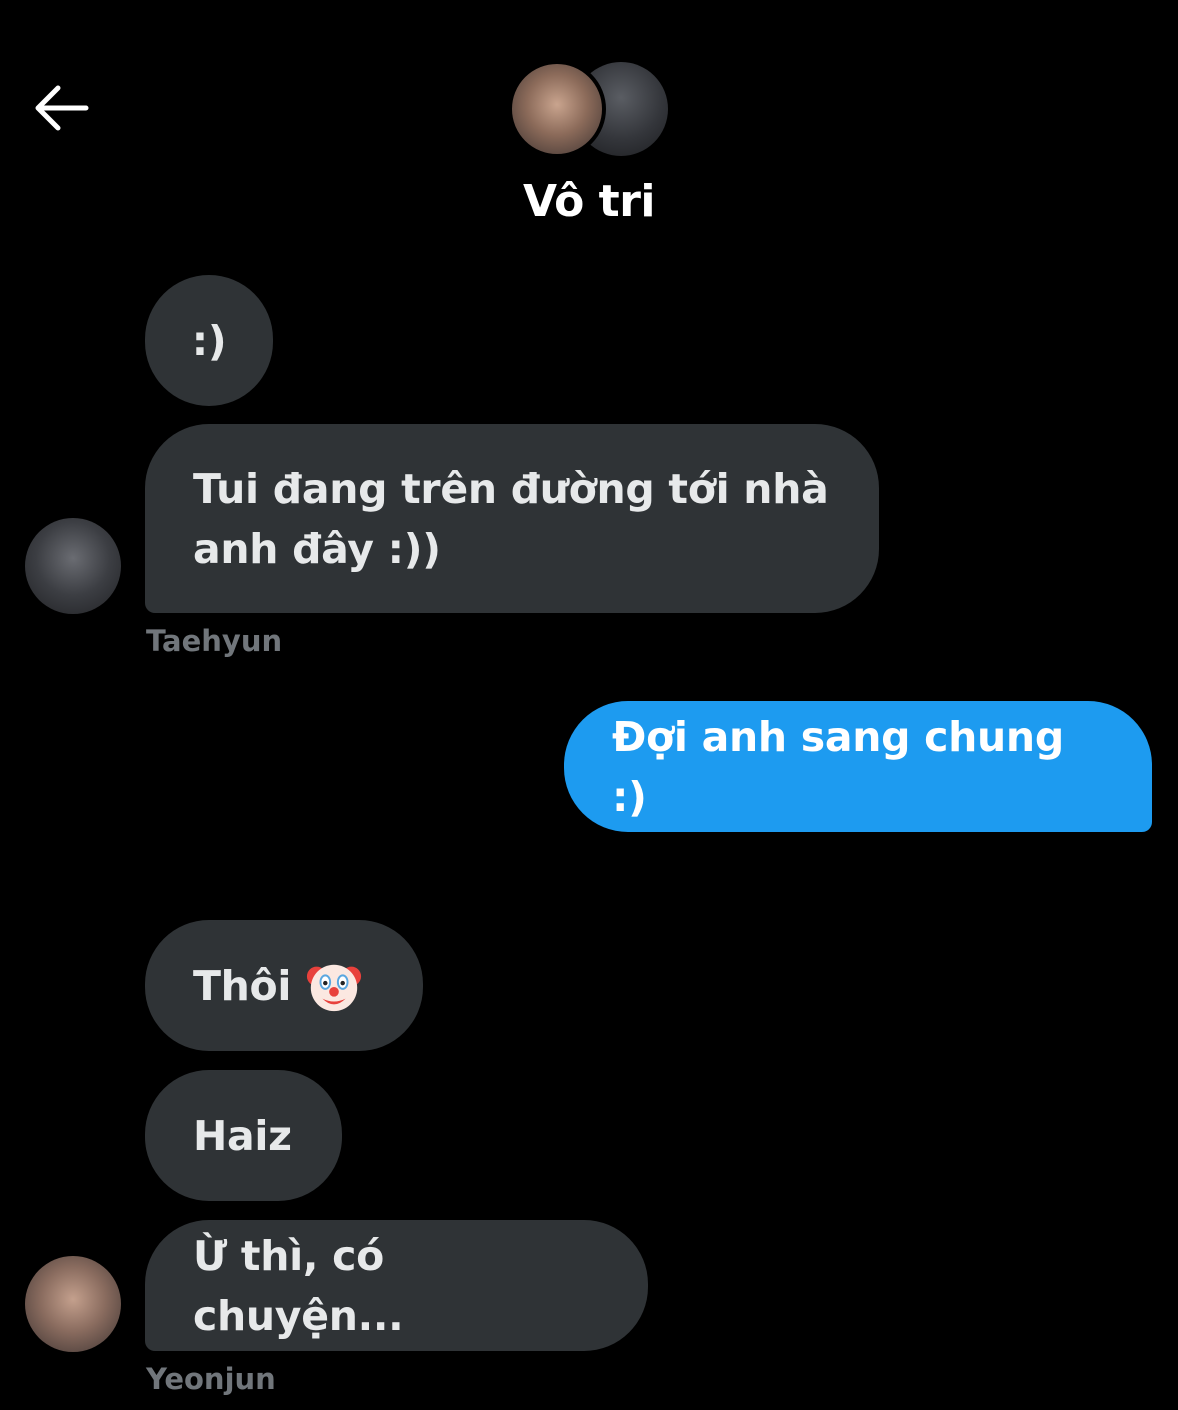 This screenshot has height=1410, width=1178. What do you see at coordinates (334, 987) in the screenshot?
I see `clown-face-icon` at bounding box center [334, 987].